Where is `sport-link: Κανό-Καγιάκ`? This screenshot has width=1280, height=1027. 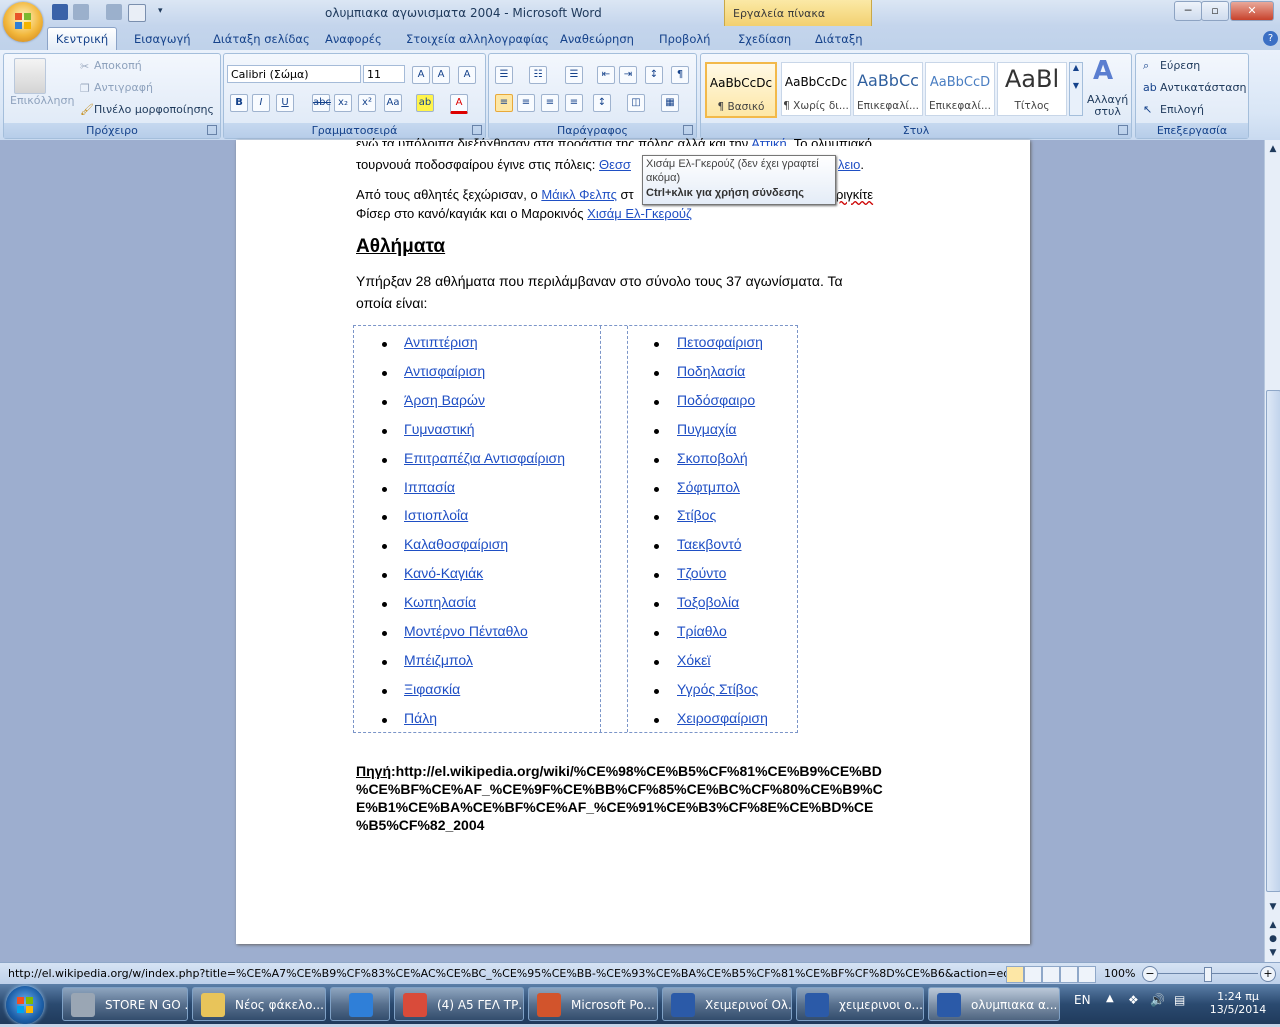
sport-link: Κανό-Καγιάκ is located at coordinates (443, 573).